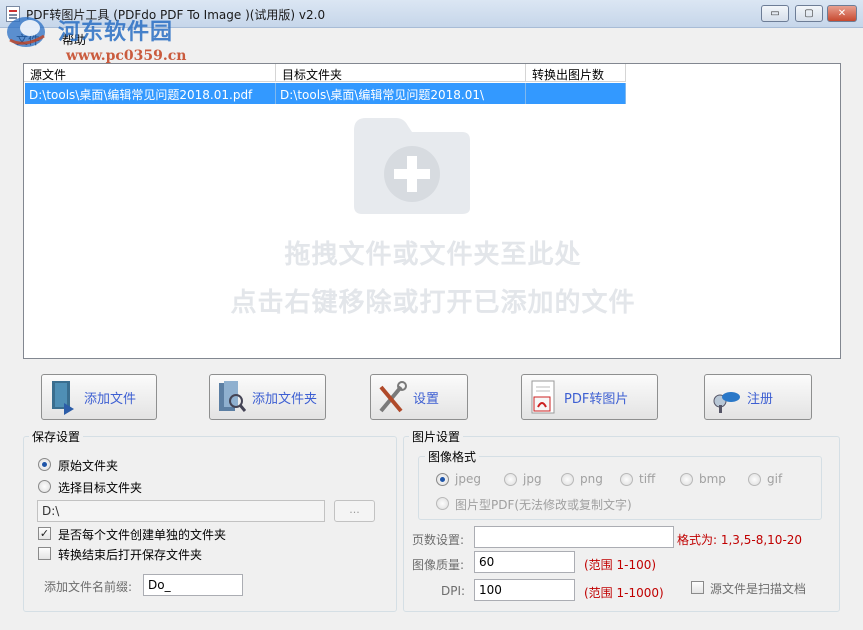 Image resolution: width=863 pixels, height=630 pixels. What do you see at coordinates (774, 479) in the screenshot?
I see `format-gif-label: gif` at bounding box center [774, 479].